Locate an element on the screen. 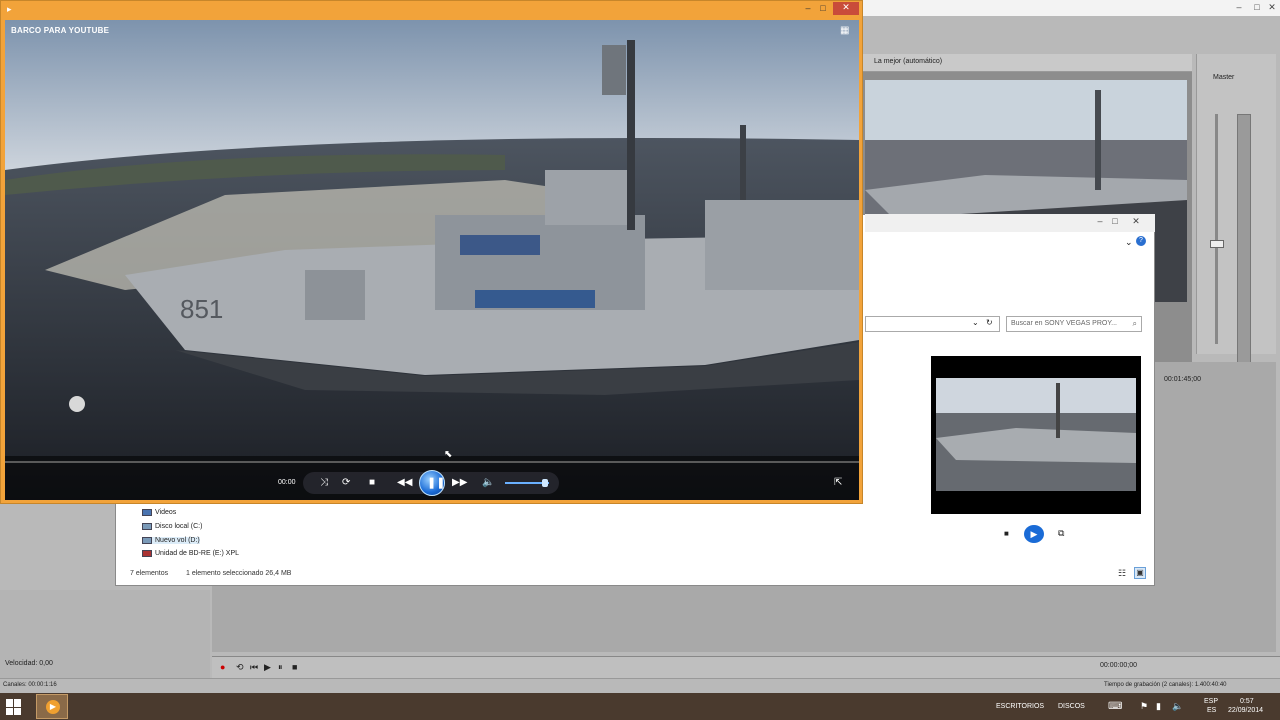 The height and width of the screenshot is (720, 1280). folder-icon is located at coordinates (147, 512).